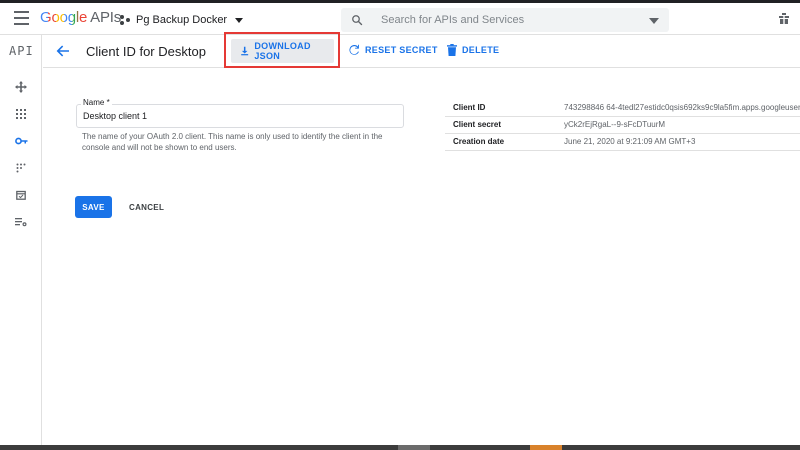 The width and height of the screenshot is (800, 450). Describe the element at coordinates (21, 168) in the screenshot. I see `nav-oauth-consent-icon` at that location.